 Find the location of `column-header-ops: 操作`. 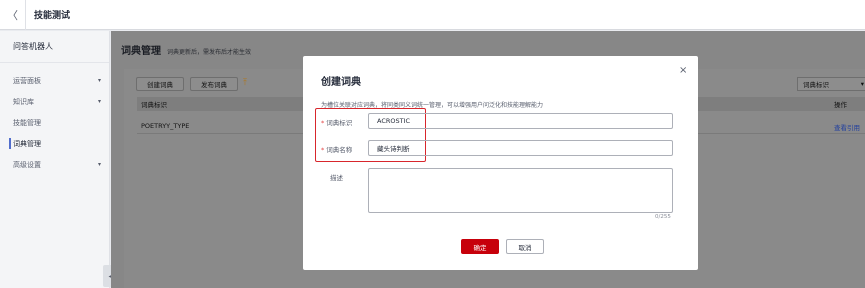

column-header-ops: 操作 is located at coordinates (840, 105).